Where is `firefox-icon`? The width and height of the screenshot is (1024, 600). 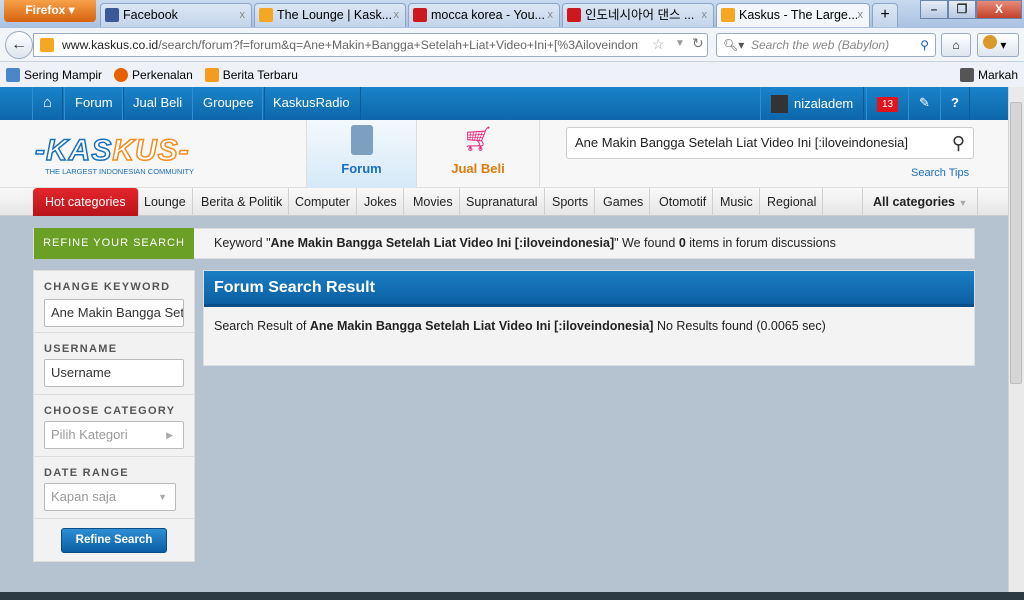
firefox-icon is located at coordinates (121, 74).